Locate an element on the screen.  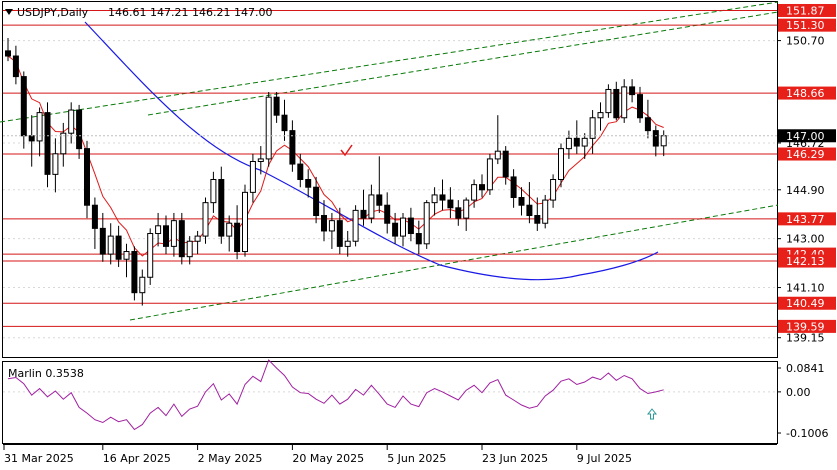
time-tick-label: 9 Jul 2025 is located at coordinates (604, 458).